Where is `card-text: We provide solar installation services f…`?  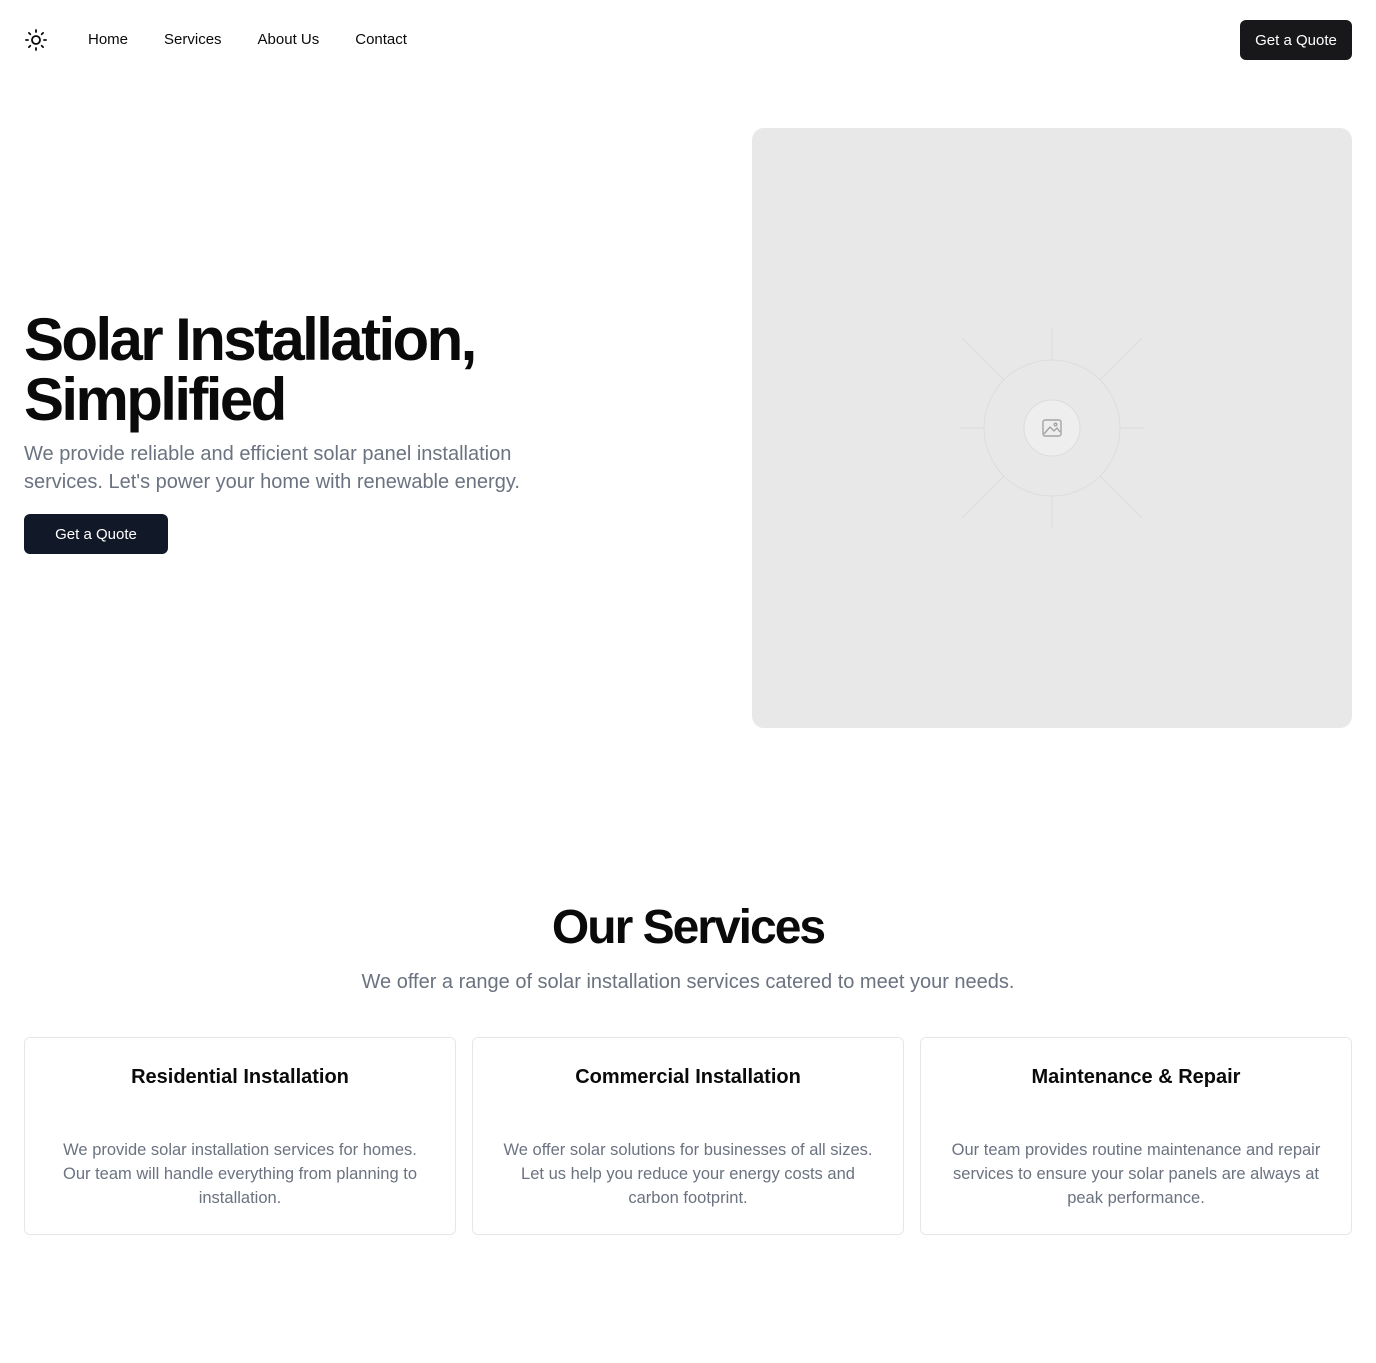 card-text: We provide solar installation services f… is located at coordinates (240, 1174).